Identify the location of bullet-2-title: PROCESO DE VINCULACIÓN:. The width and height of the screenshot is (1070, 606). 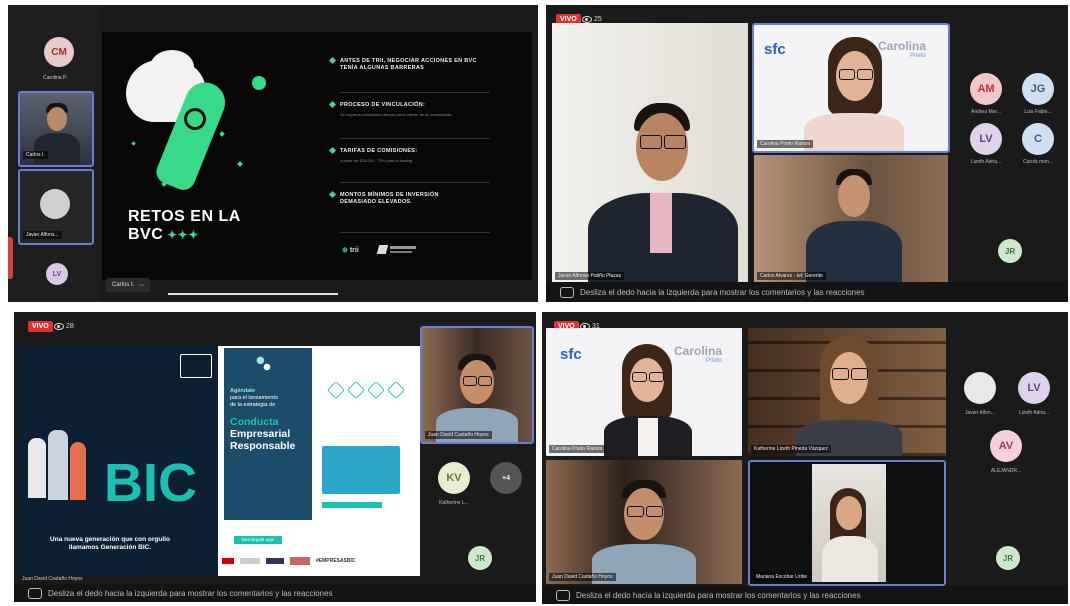
(383, 105).